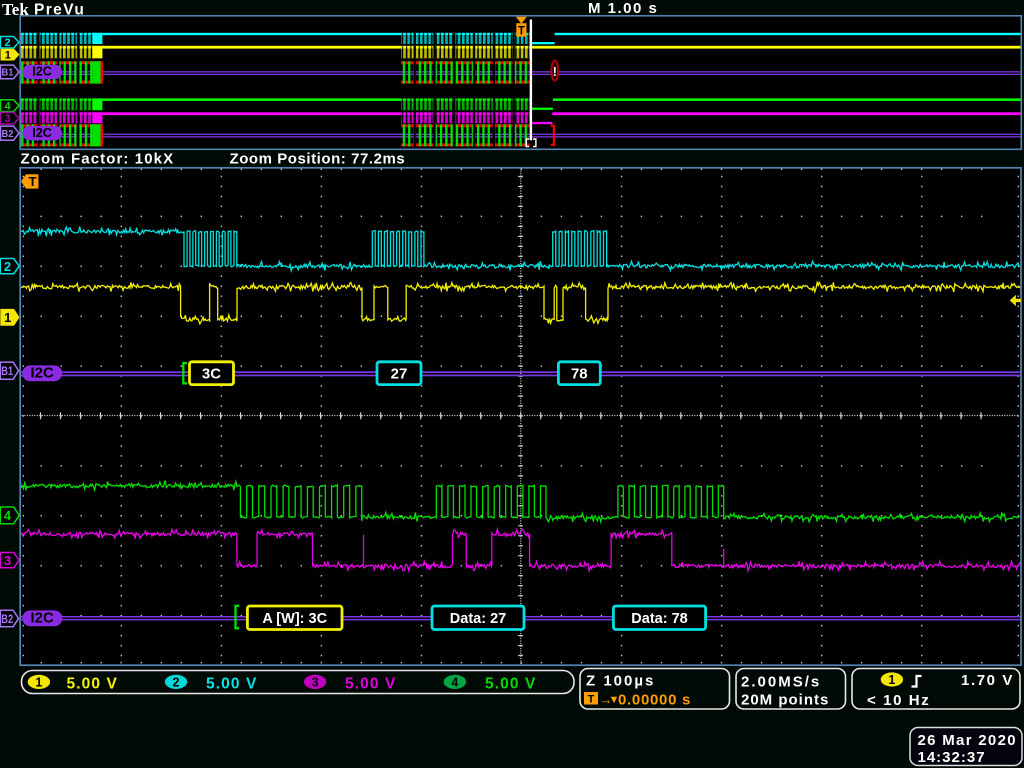 This screenshot has height=768, width=1024. What do you see at coordinates (659, 619) in the screenshot?
I see `svg-text: Data: 78` at bounding box center [659, 619].